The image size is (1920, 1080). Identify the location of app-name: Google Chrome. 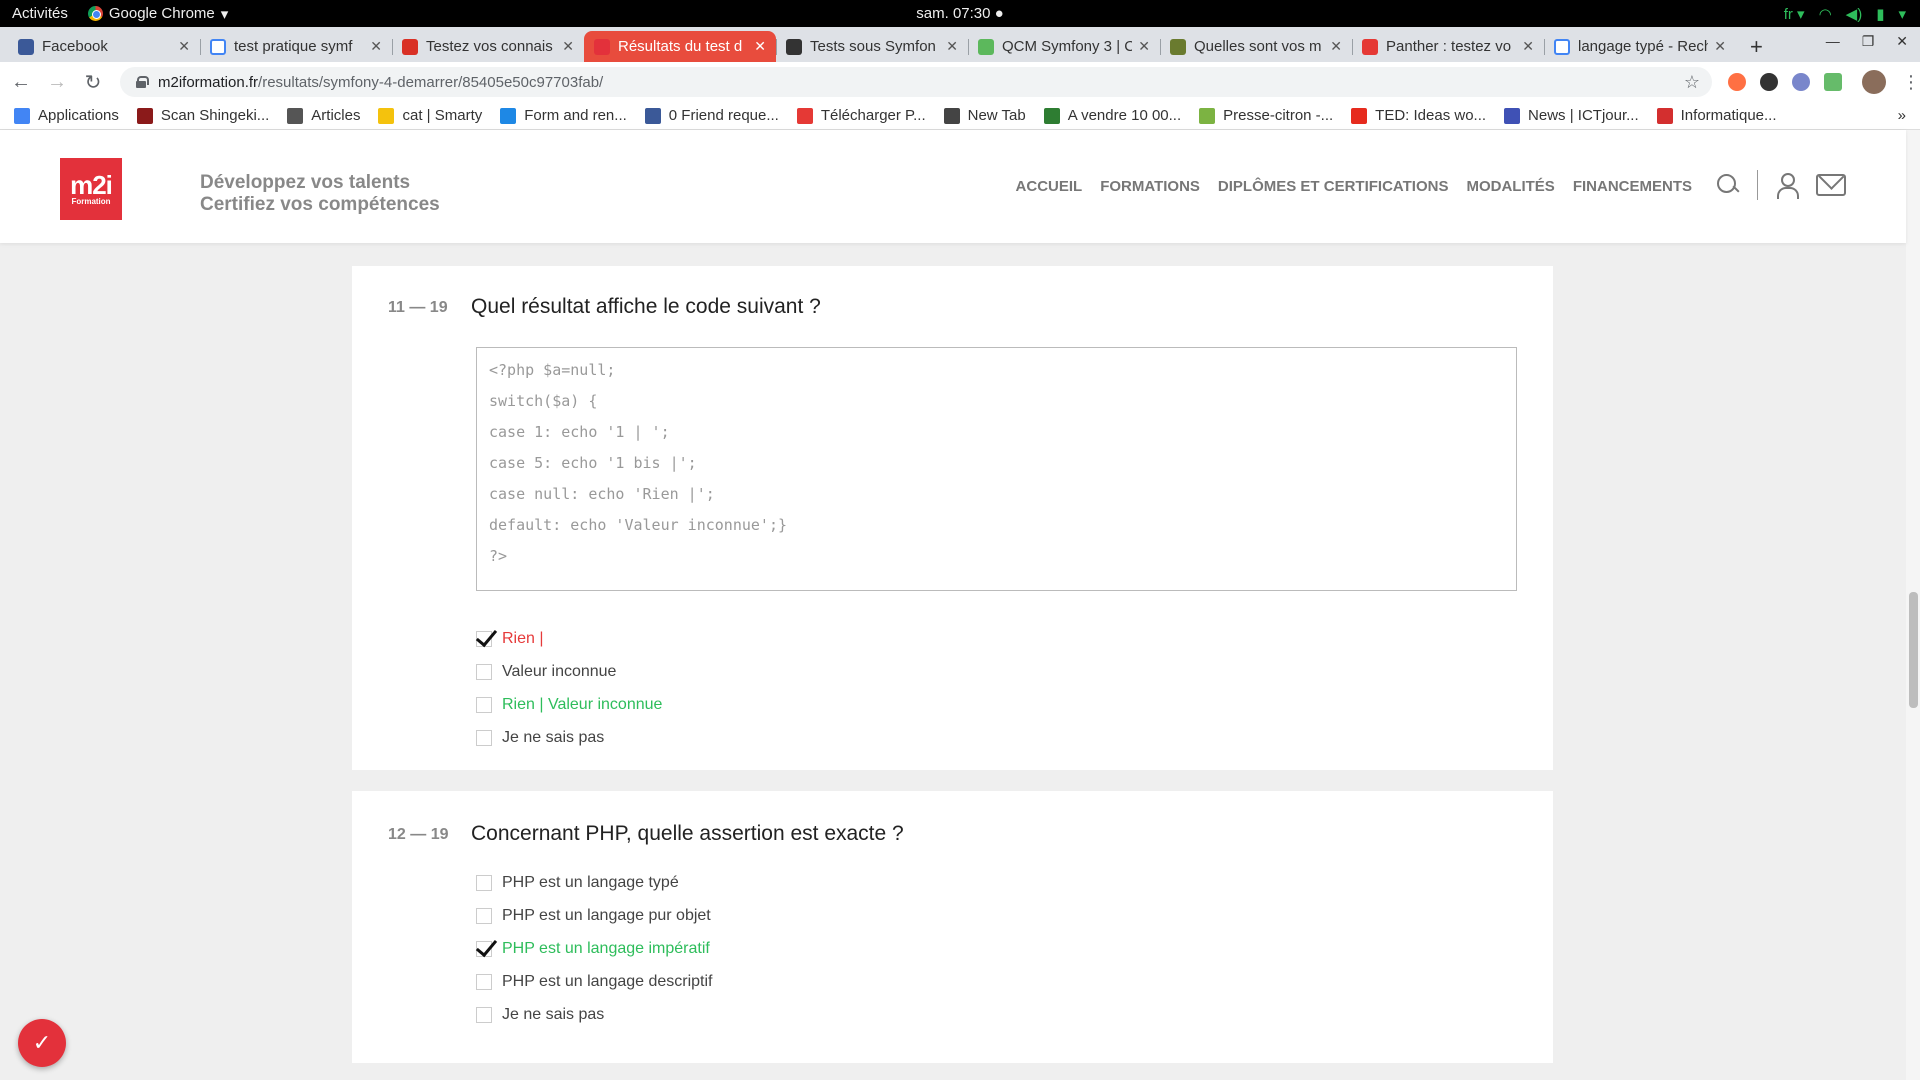
(161, 13).